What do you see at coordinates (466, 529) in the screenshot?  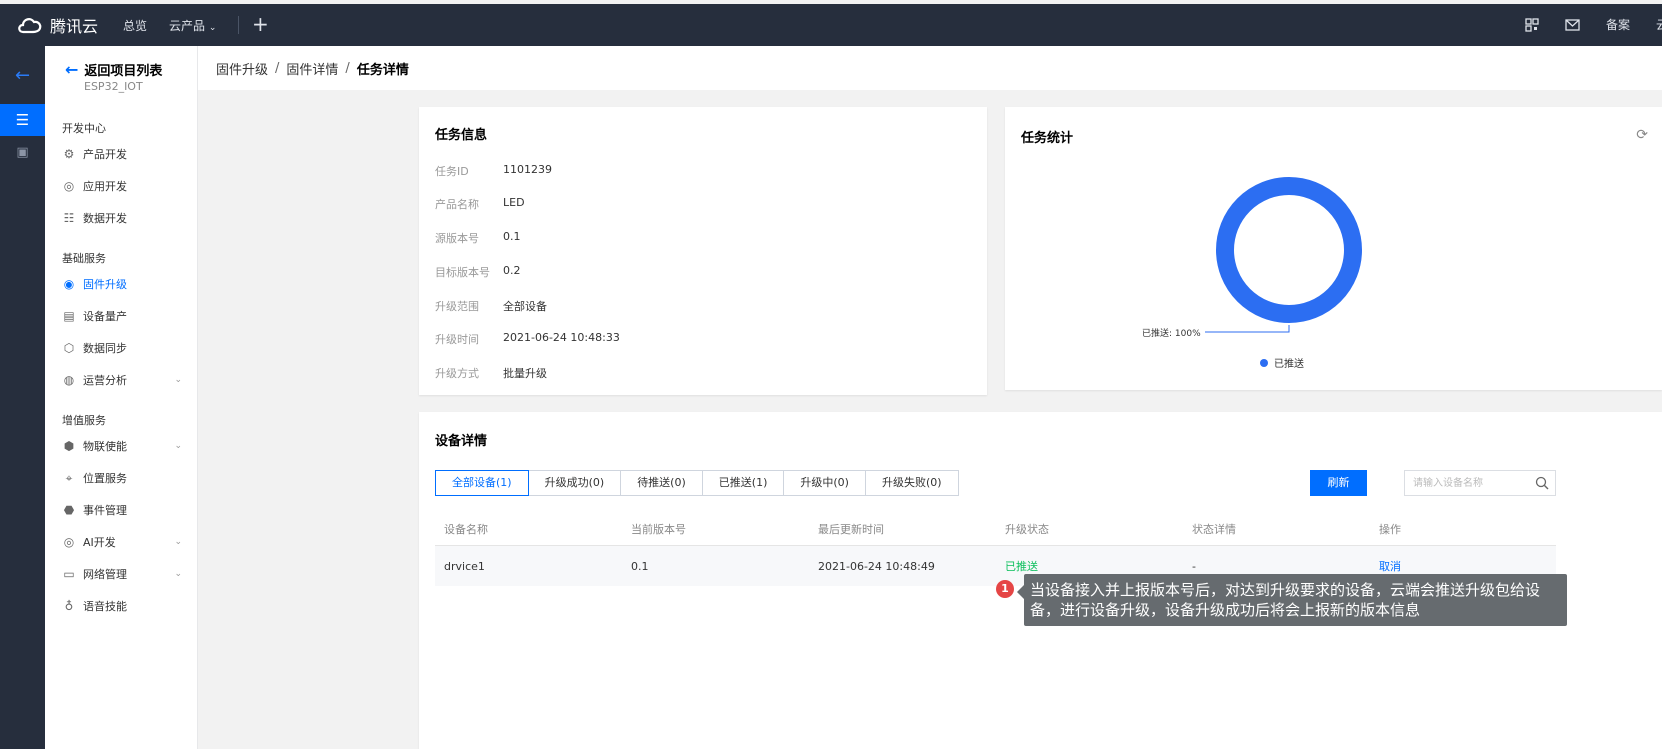 I see `col-device-name: 设备名称` at bounding box center [466, 529].